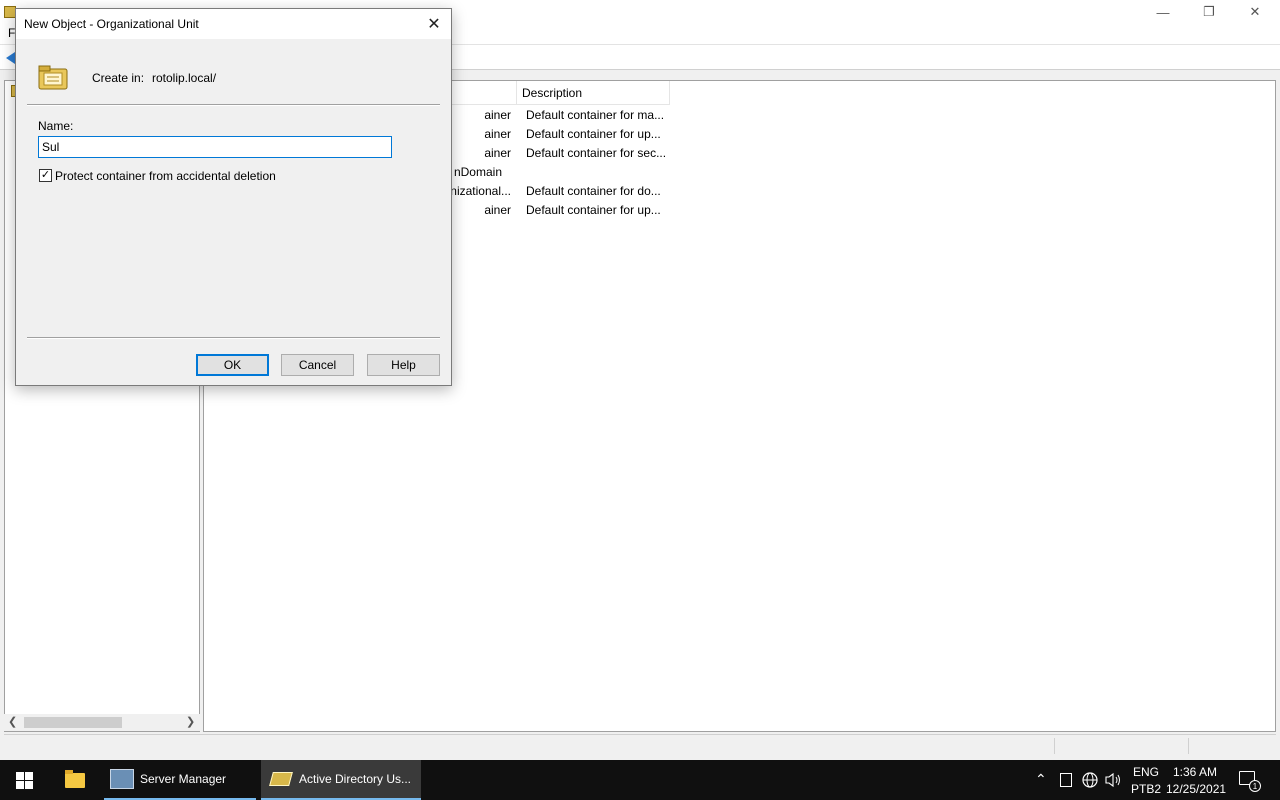 The image size is (1280, 800). I want to click on tablet-icon, so click(1066, 780).